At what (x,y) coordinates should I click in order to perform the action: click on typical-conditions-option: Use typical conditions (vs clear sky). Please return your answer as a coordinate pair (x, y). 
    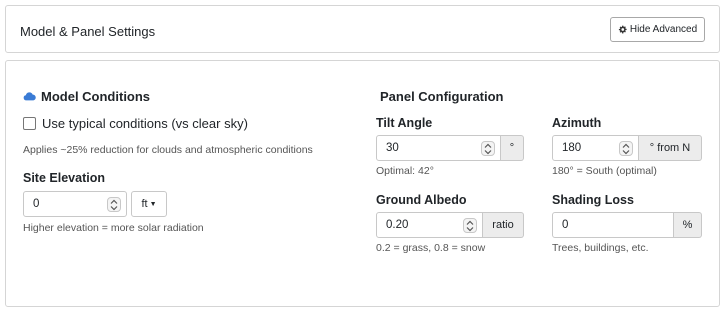
    Looking at the image, I should click on (135, 123).